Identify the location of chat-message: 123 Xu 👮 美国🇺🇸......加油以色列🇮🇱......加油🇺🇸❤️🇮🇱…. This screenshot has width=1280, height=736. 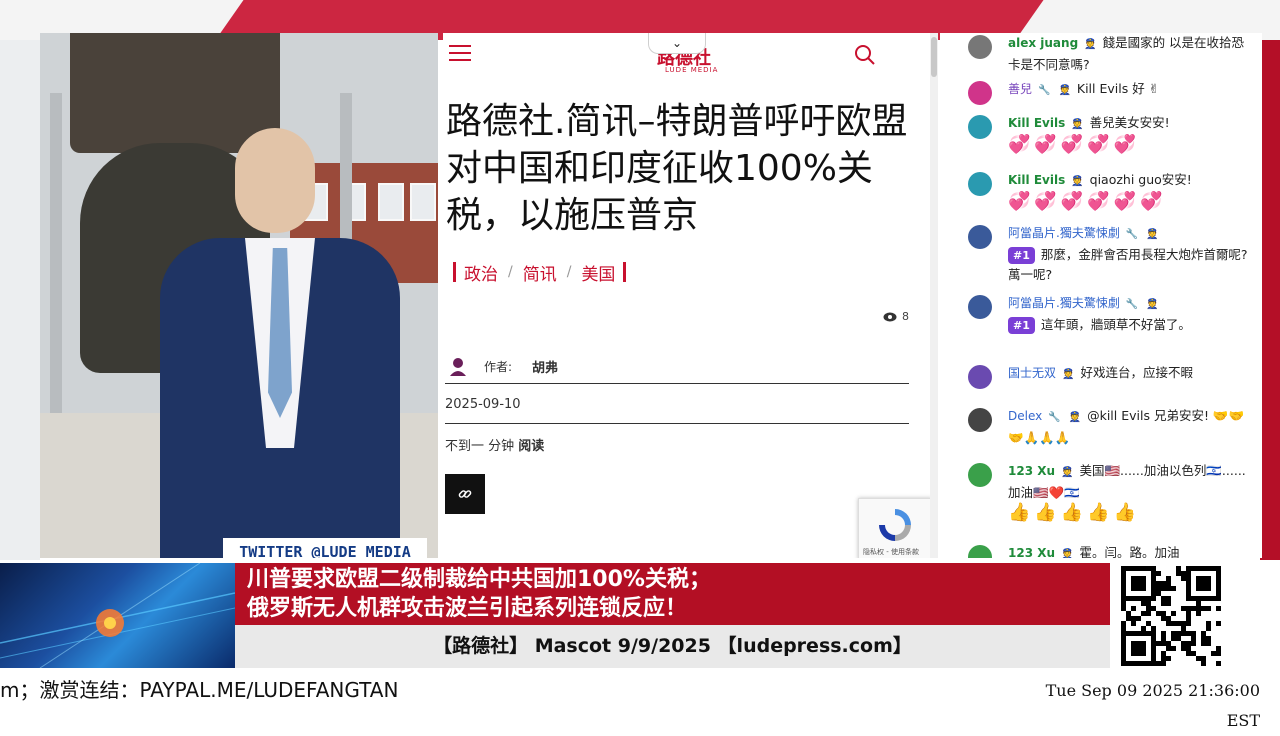
(1108, 492).